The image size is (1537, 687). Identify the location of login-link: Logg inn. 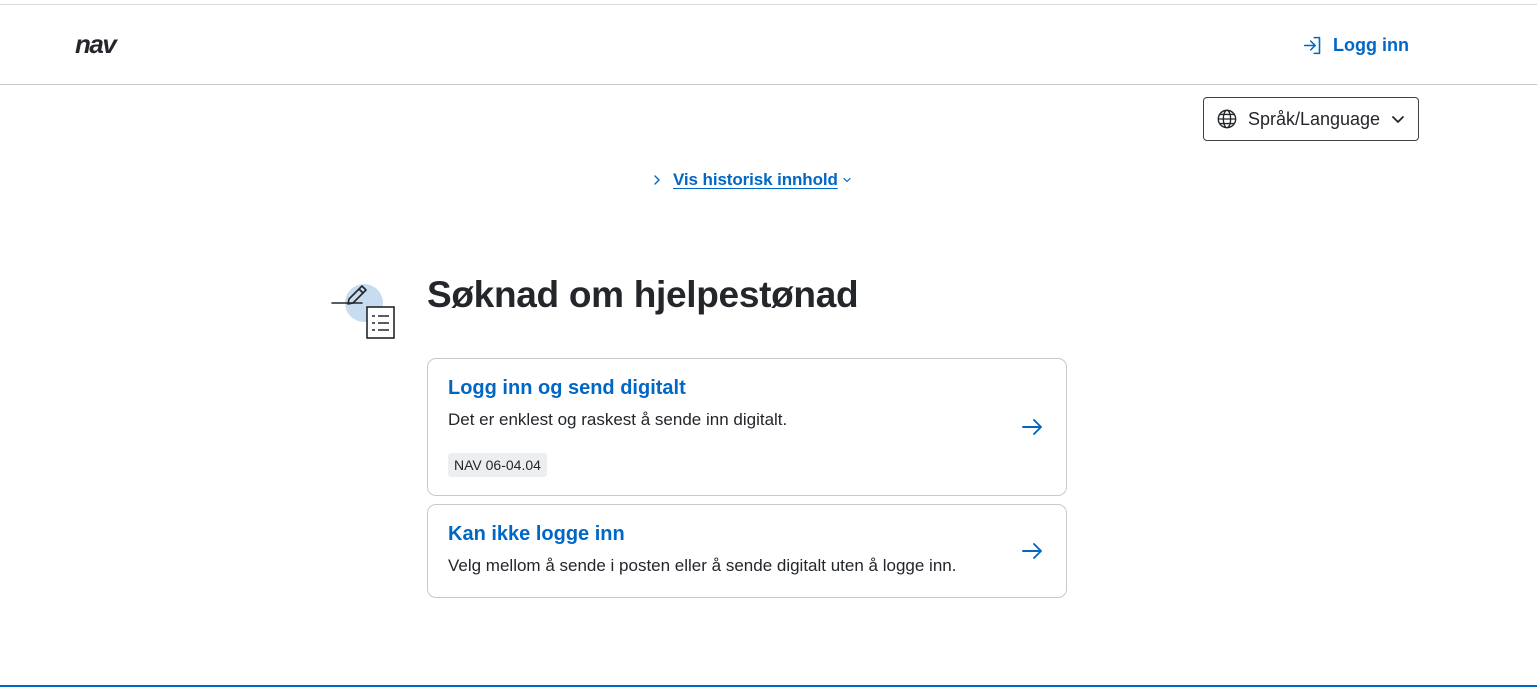
(1355, 45).